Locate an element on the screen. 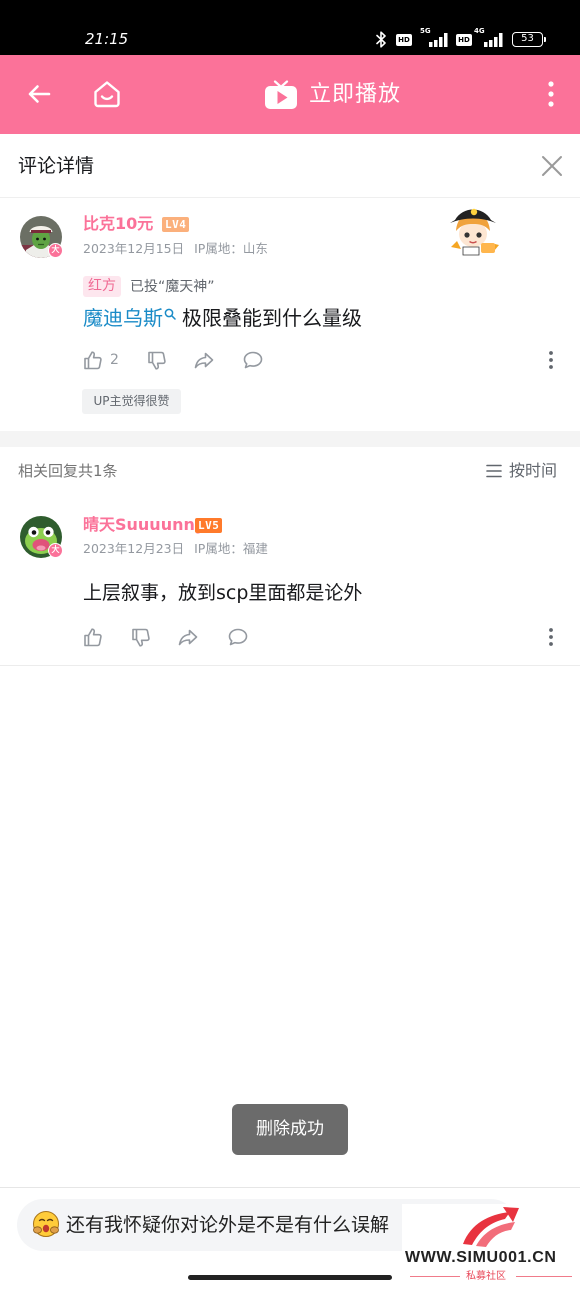 The height and width of the screenshot is (1289, 580). comment-date: 2023年12月15日 is located at coordinates (134, 248).